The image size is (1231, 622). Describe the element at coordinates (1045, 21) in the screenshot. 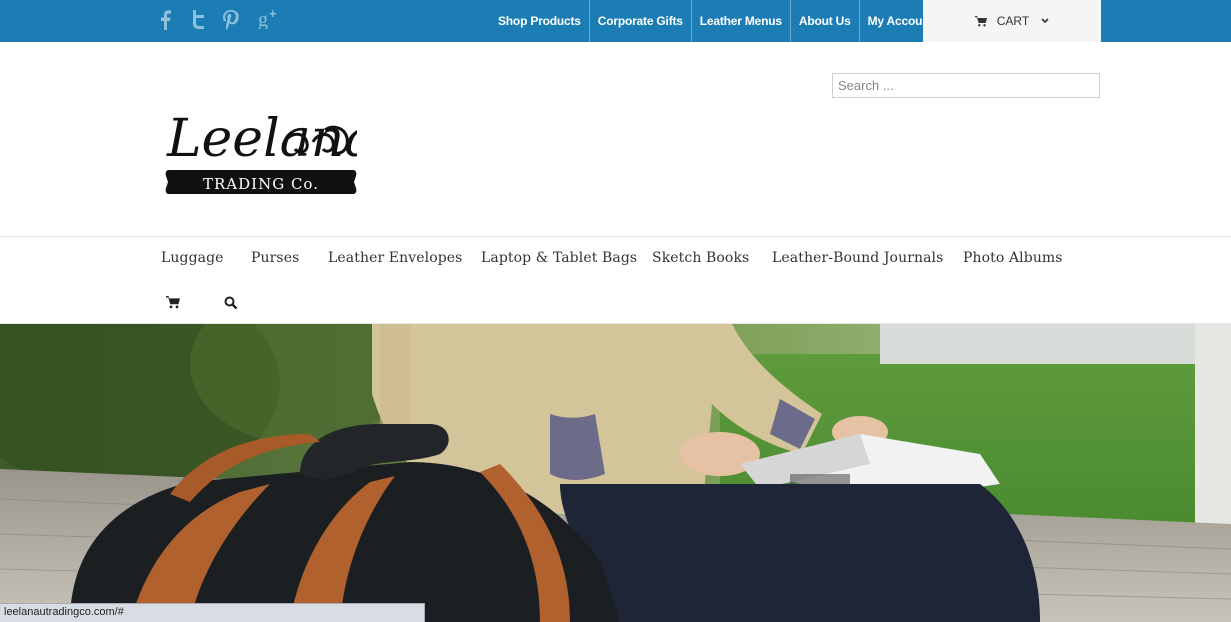

I see `chevron-down-icon` at that location.